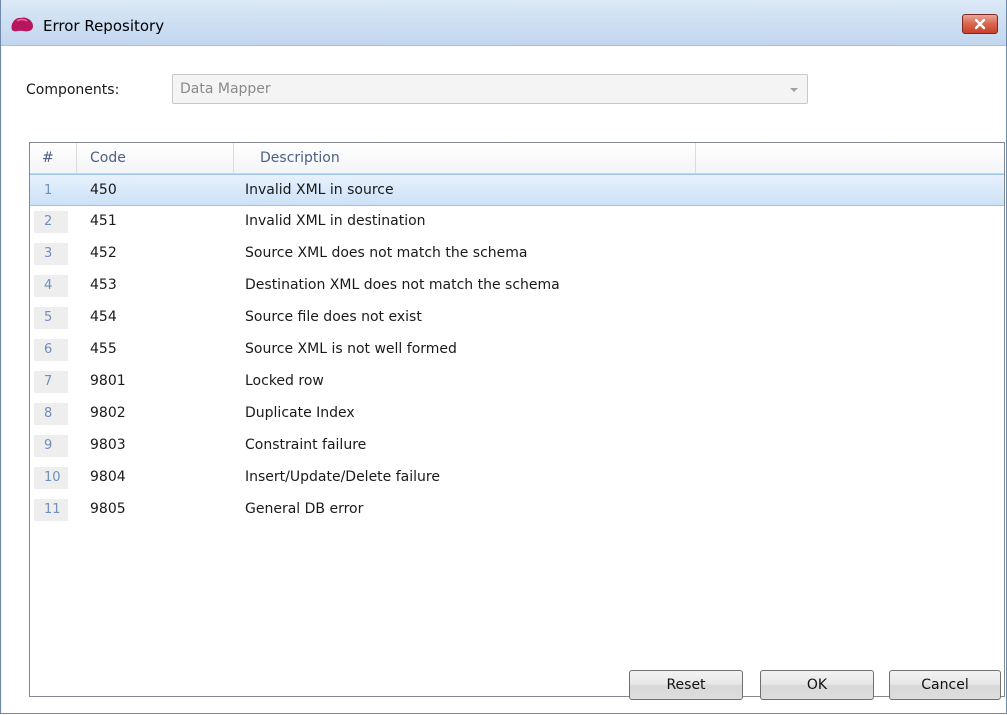  I want to click on table-row: 3 452 Source XML does not match the schema, so click(517, 254).